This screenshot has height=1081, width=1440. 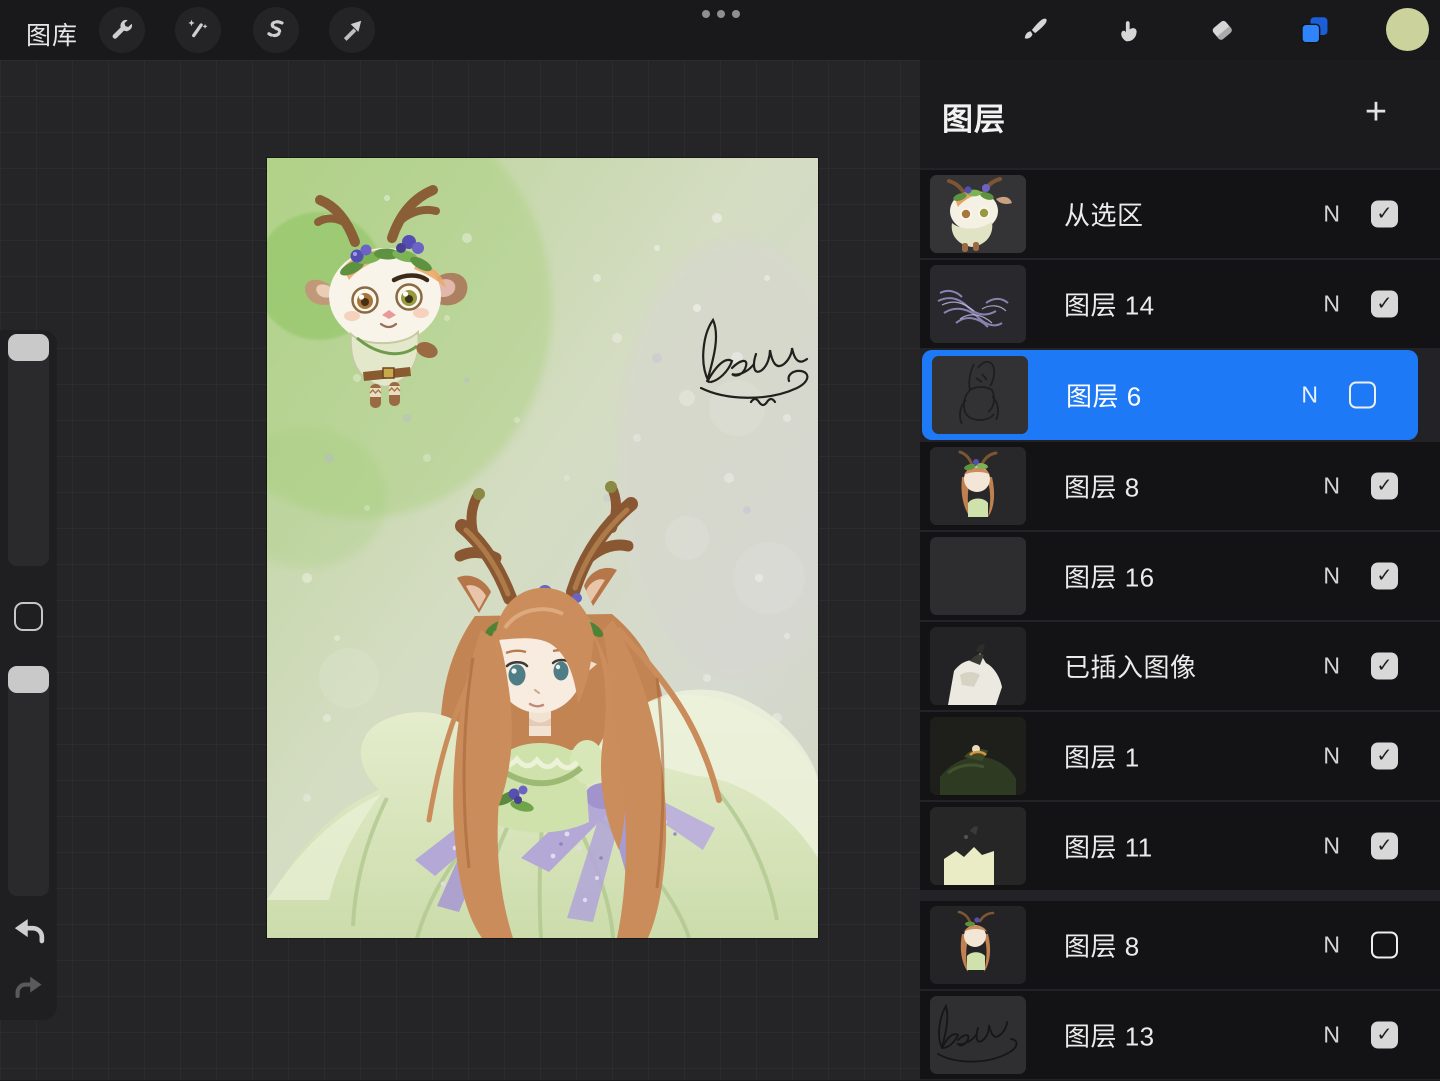 I want to click on side-toolbar, so click(x=28, y=675).